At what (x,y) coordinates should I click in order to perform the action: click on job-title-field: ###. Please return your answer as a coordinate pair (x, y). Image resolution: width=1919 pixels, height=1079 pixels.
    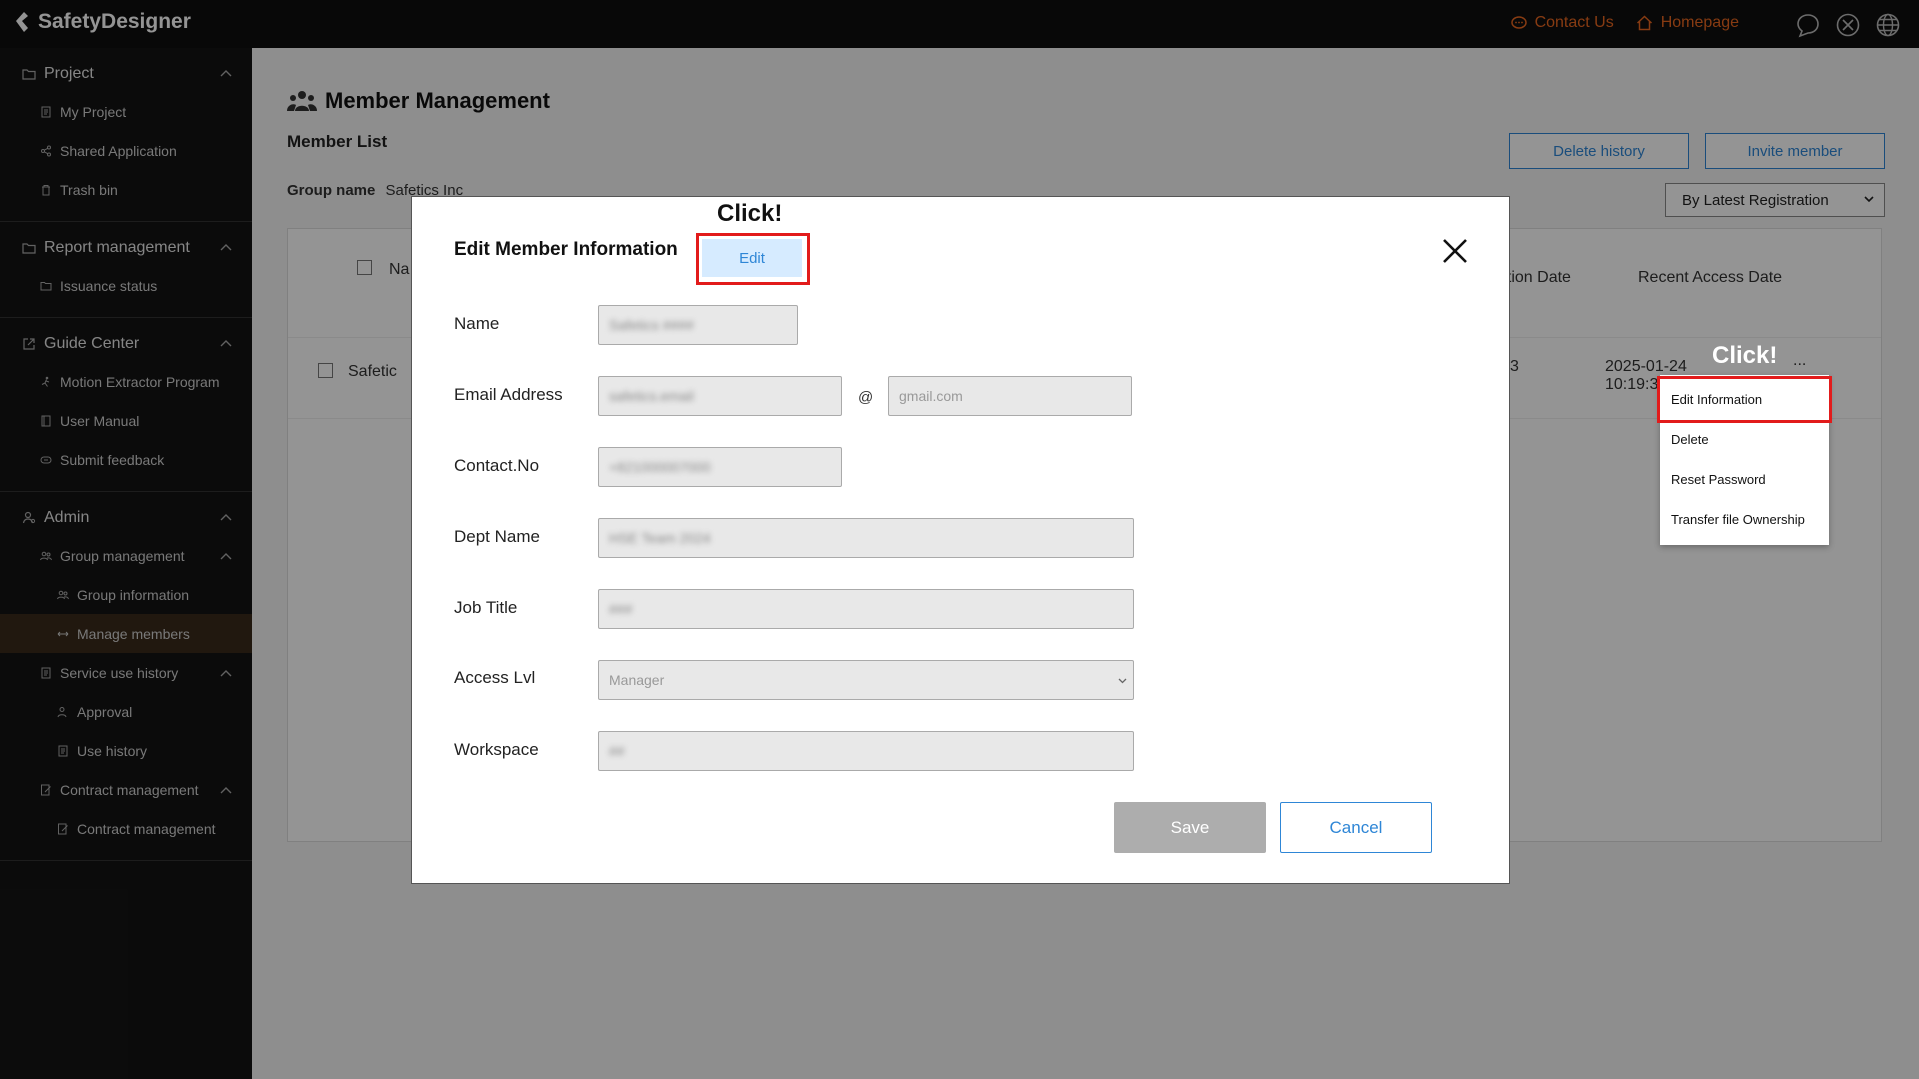
    Looking at the image, I should click on (866, 609).